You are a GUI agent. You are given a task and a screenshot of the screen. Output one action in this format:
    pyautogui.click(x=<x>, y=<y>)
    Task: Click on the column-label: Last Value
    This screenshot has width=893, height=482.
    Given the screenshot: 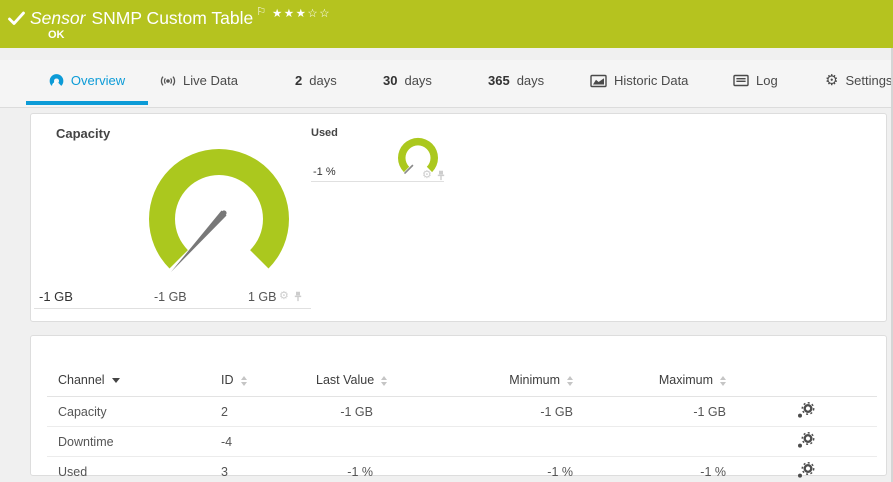 What is the action you would take?
    pyautogui.click(x=345, y=380)
    